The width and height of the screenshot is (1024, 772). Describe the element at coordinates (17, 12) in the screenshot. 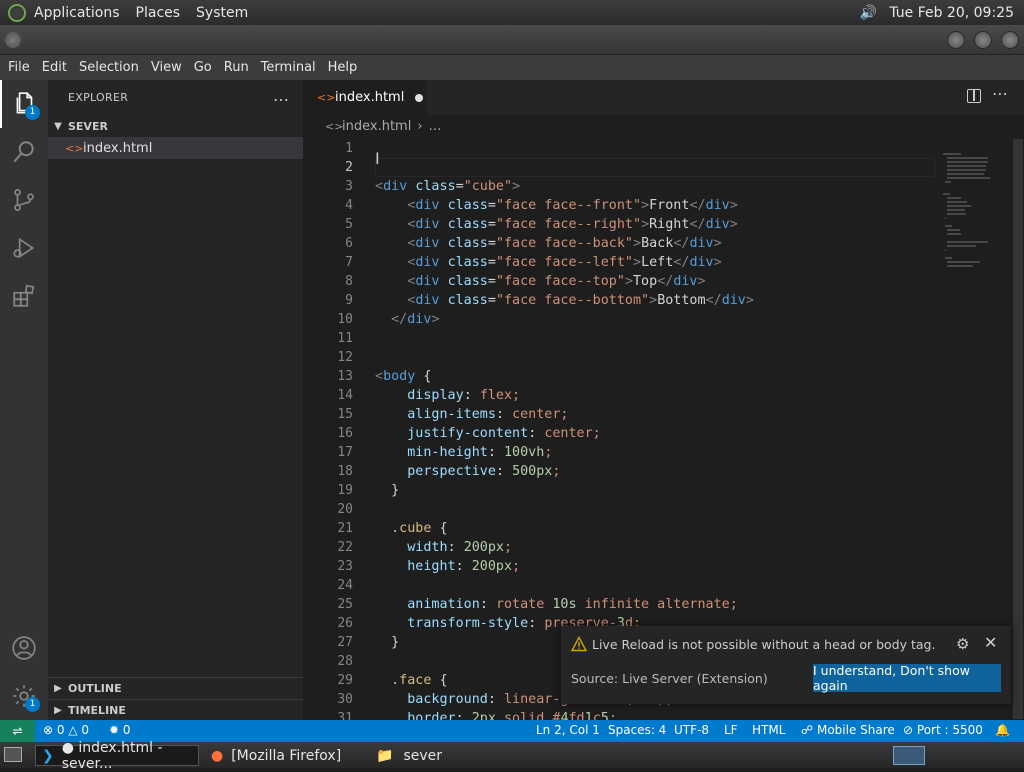

I see `distro-logo-icon` at that location.